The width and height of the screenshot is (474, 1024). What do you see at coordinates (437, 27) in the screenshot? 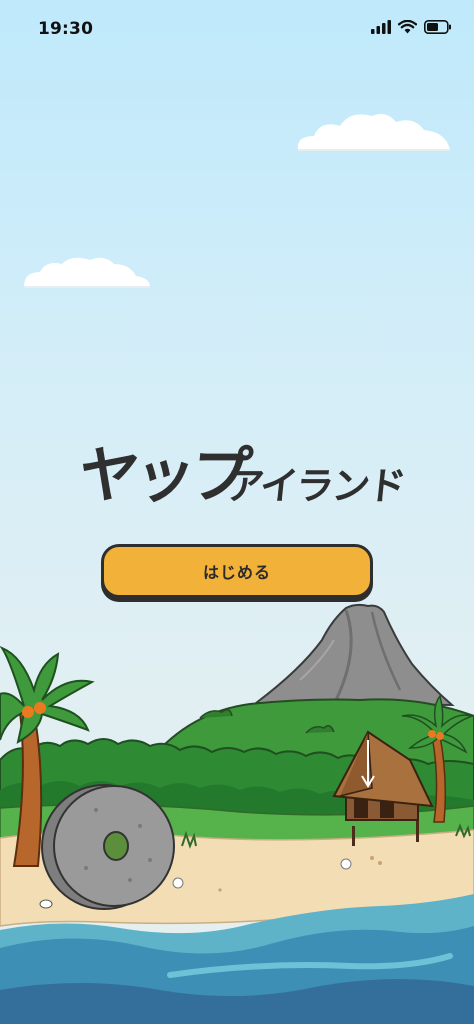
I see `battery-icon` at bounding box center [437, 27].